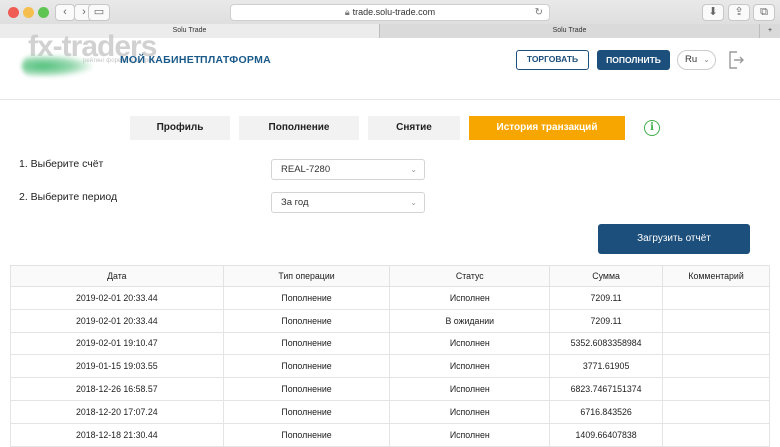  What do you see at coordinates (306, 276) in the screenshot?
I see `column-header-type: Тип операции` at bounding box center [306, 276].